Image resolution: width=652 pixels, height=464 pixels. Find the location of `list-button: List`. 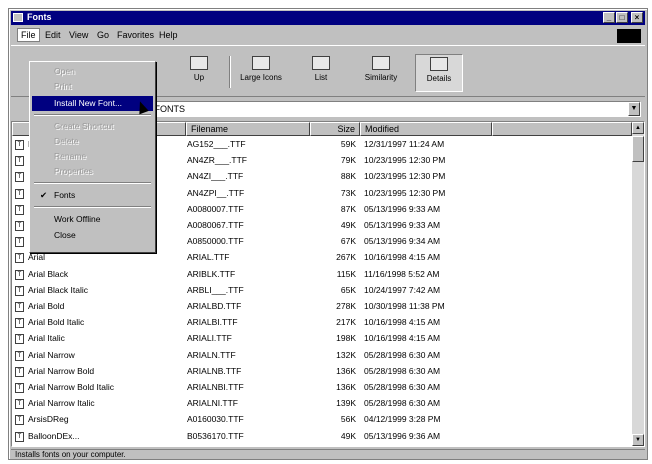

list-button: List is located at coordinates (321, 73).